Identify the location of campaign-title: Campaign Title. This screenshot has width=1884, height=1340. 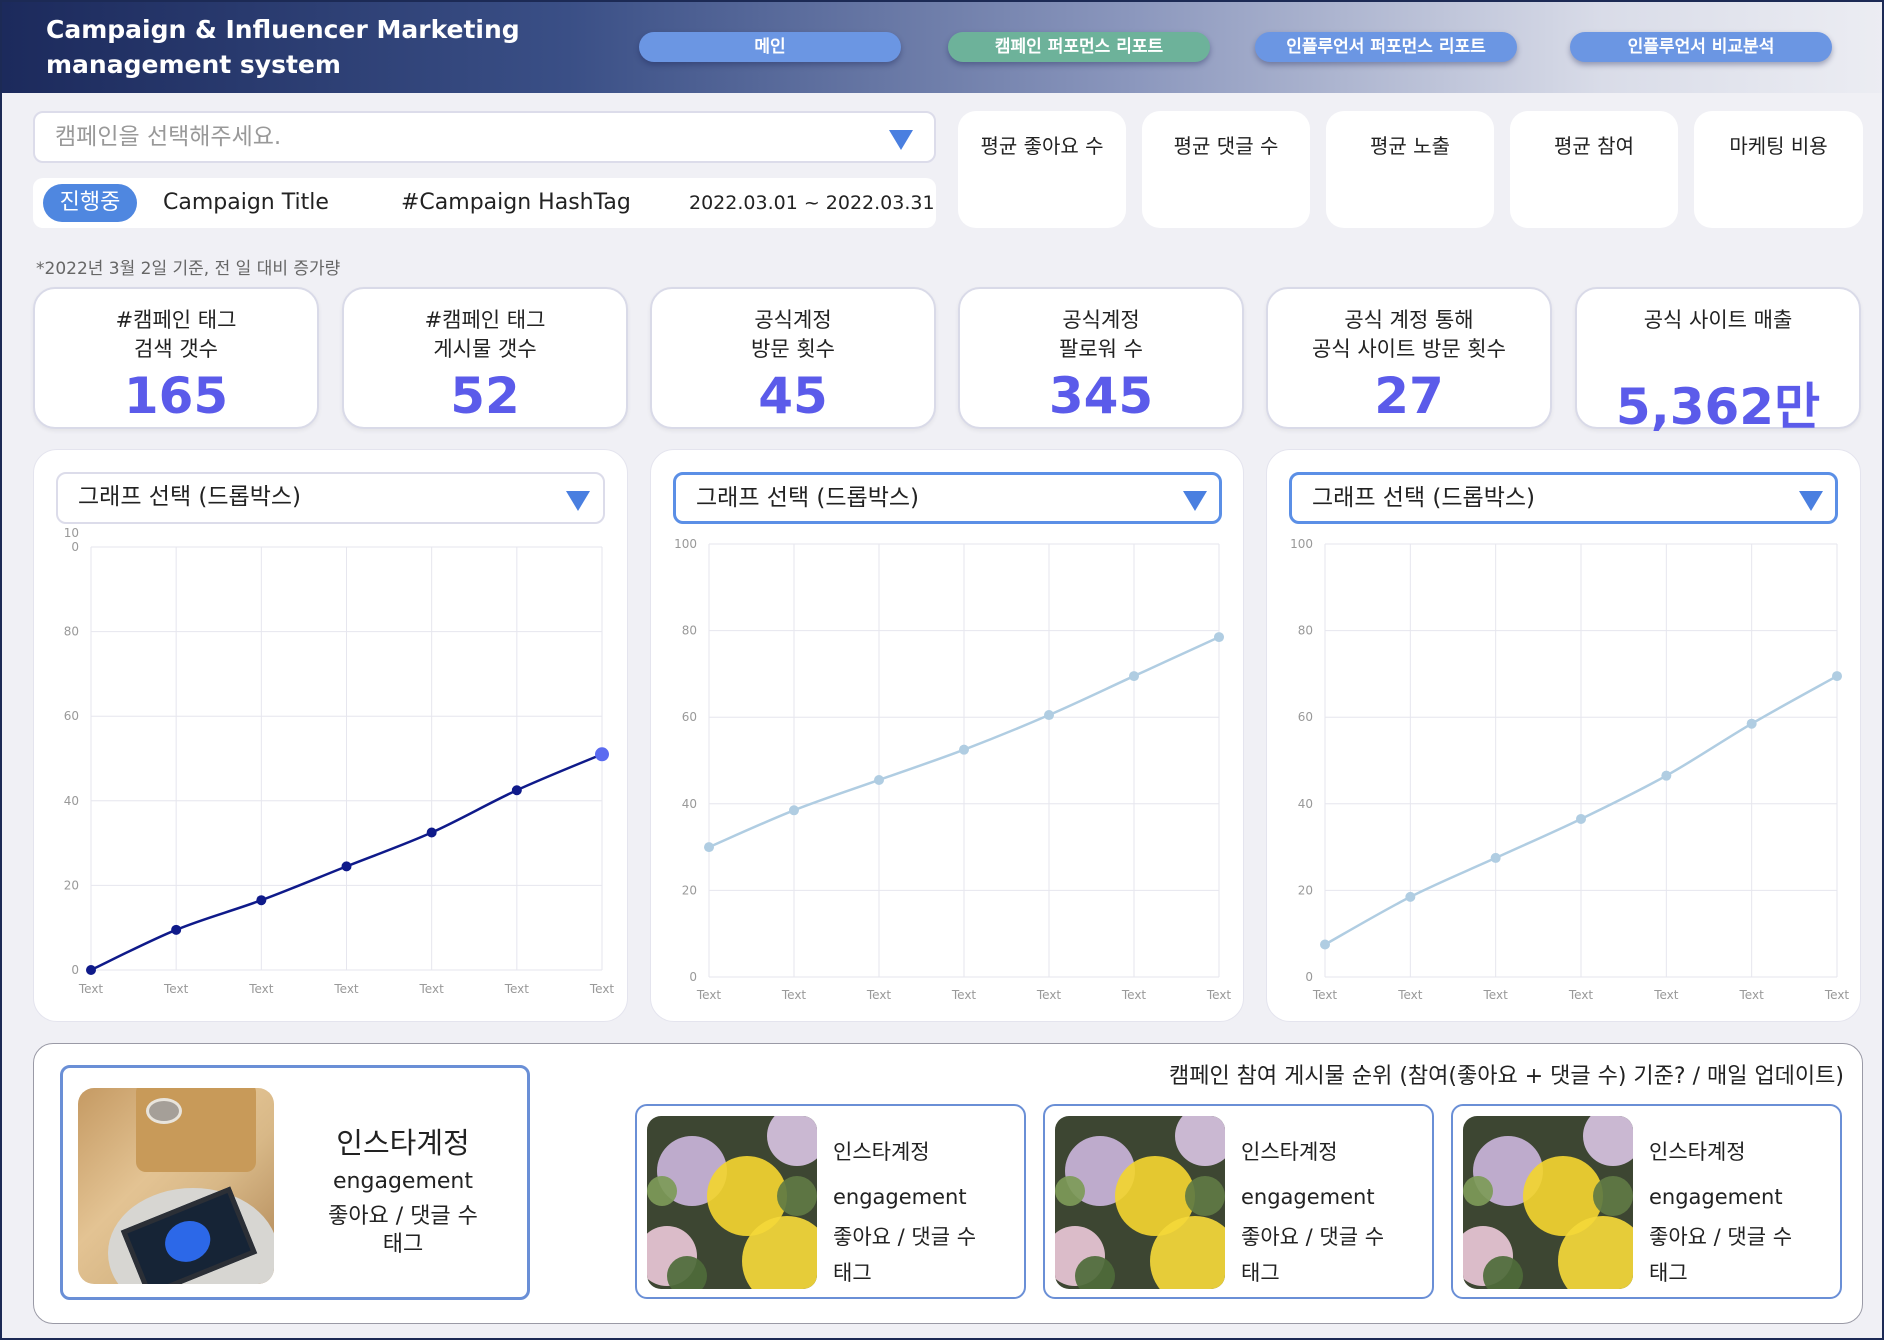
(246, 202).